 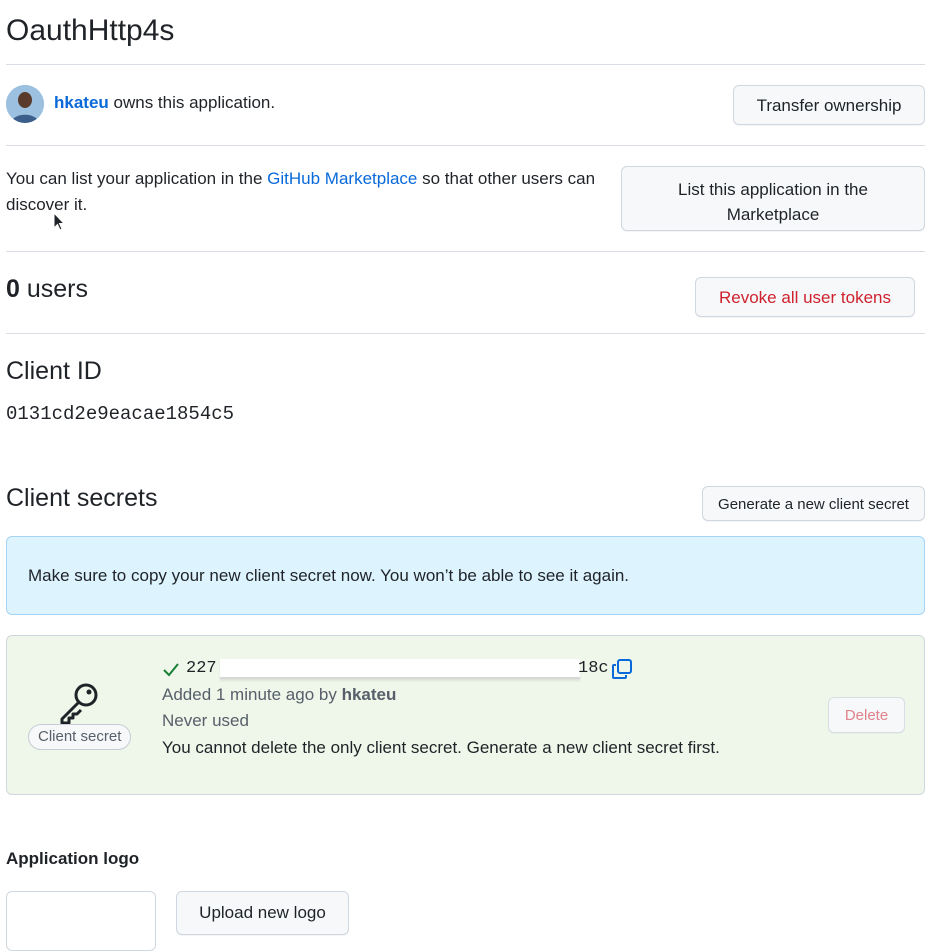 I want to click on secret-added-by: hkateu, so click(x=369, y=694).